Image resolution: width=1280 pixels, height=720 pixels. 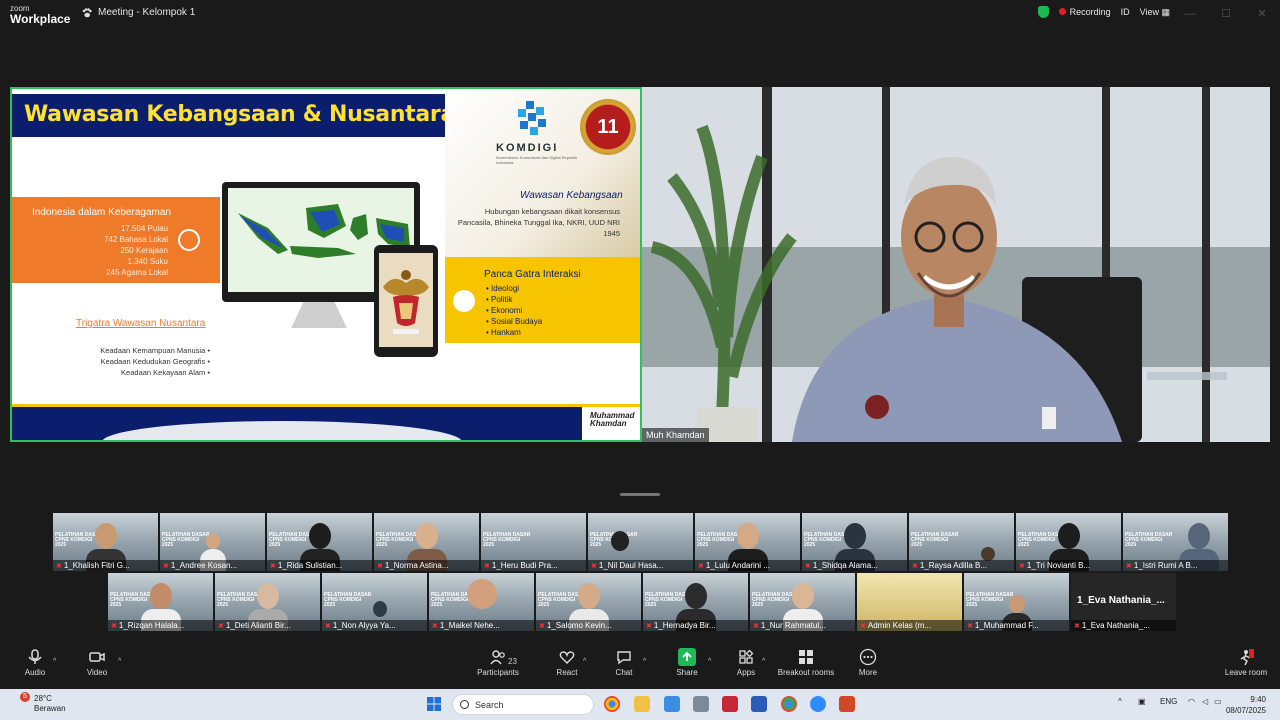 What do you see at coordinates (1125, 12) in the screenshot?
I see `meeting-id-button: ID` at bounding box center [1125, 12].